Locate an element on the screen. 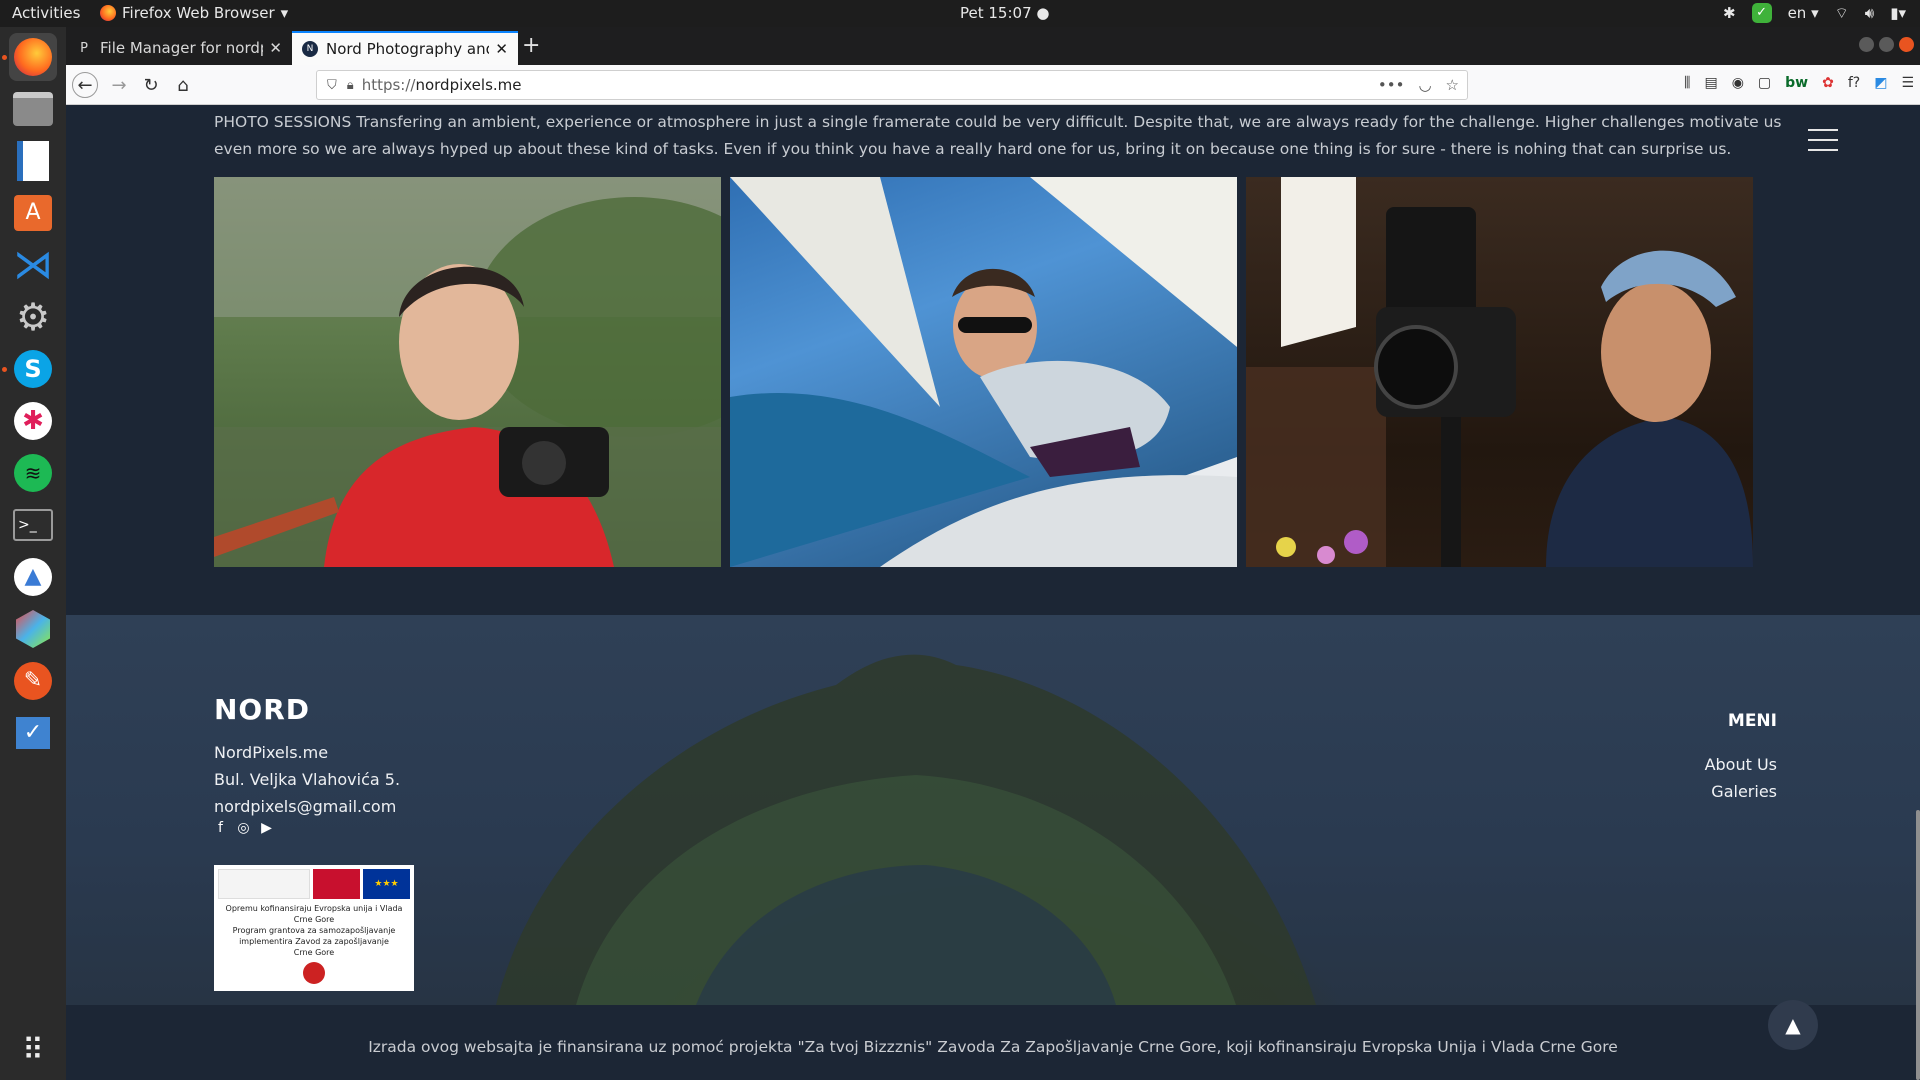  bundle-dock-icon is located at coordinates (33, 629).